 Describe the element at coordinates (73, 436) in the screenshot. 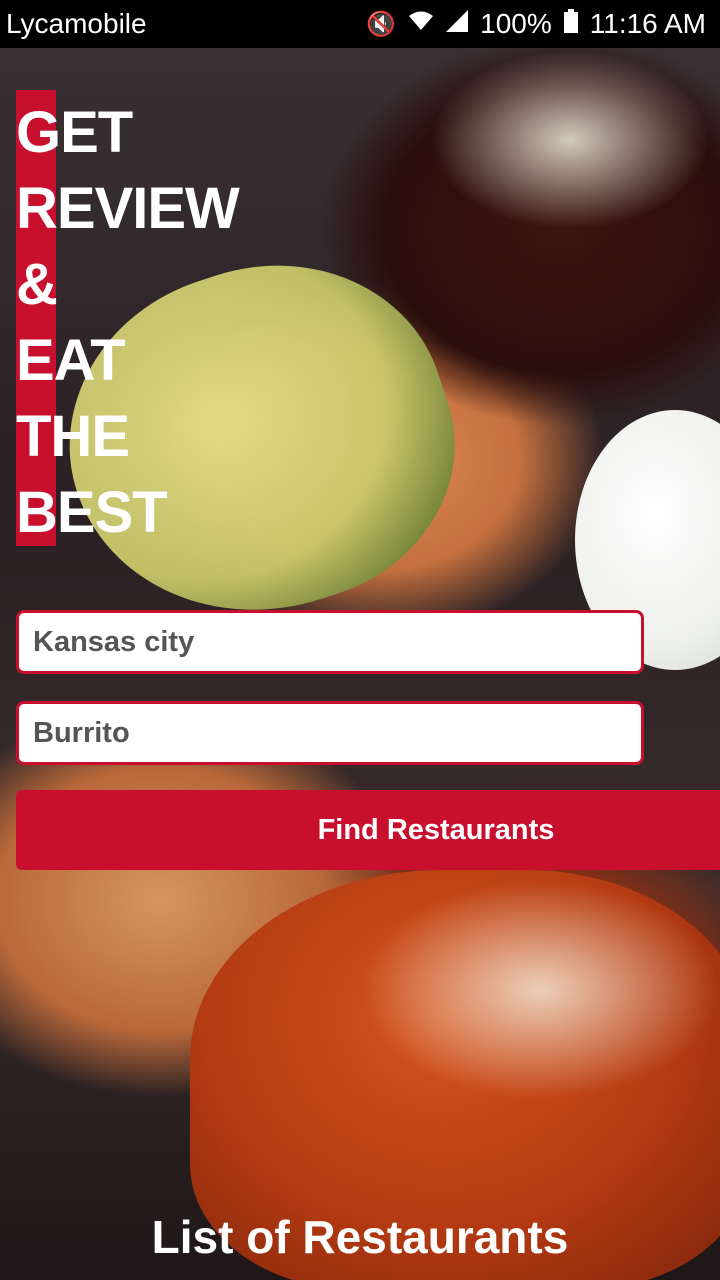

I see `headline-line: THE` at that location.